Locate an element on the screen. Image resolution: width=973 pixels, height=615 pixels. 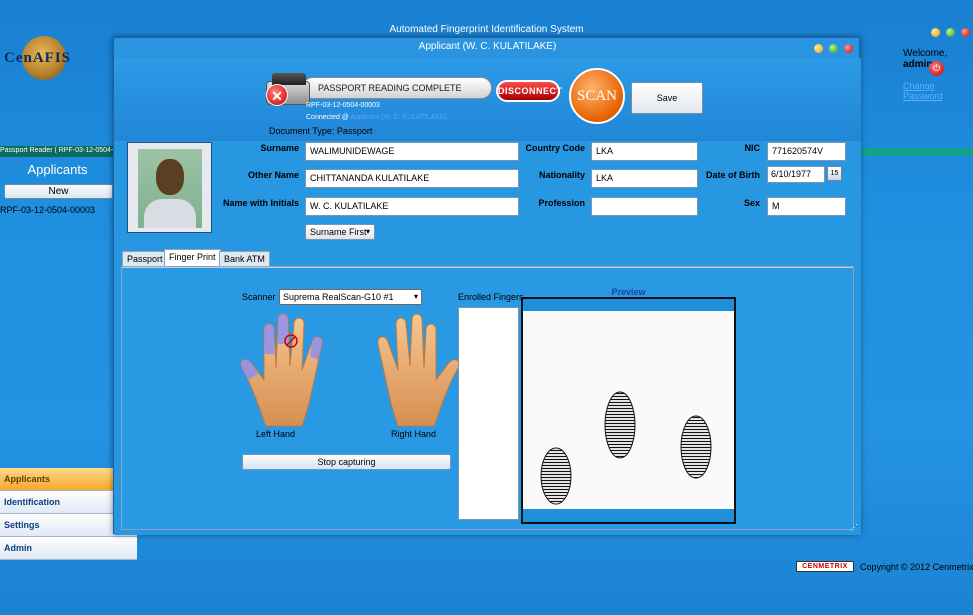
nav-admin: Admin is located at coordinates (68, 548).